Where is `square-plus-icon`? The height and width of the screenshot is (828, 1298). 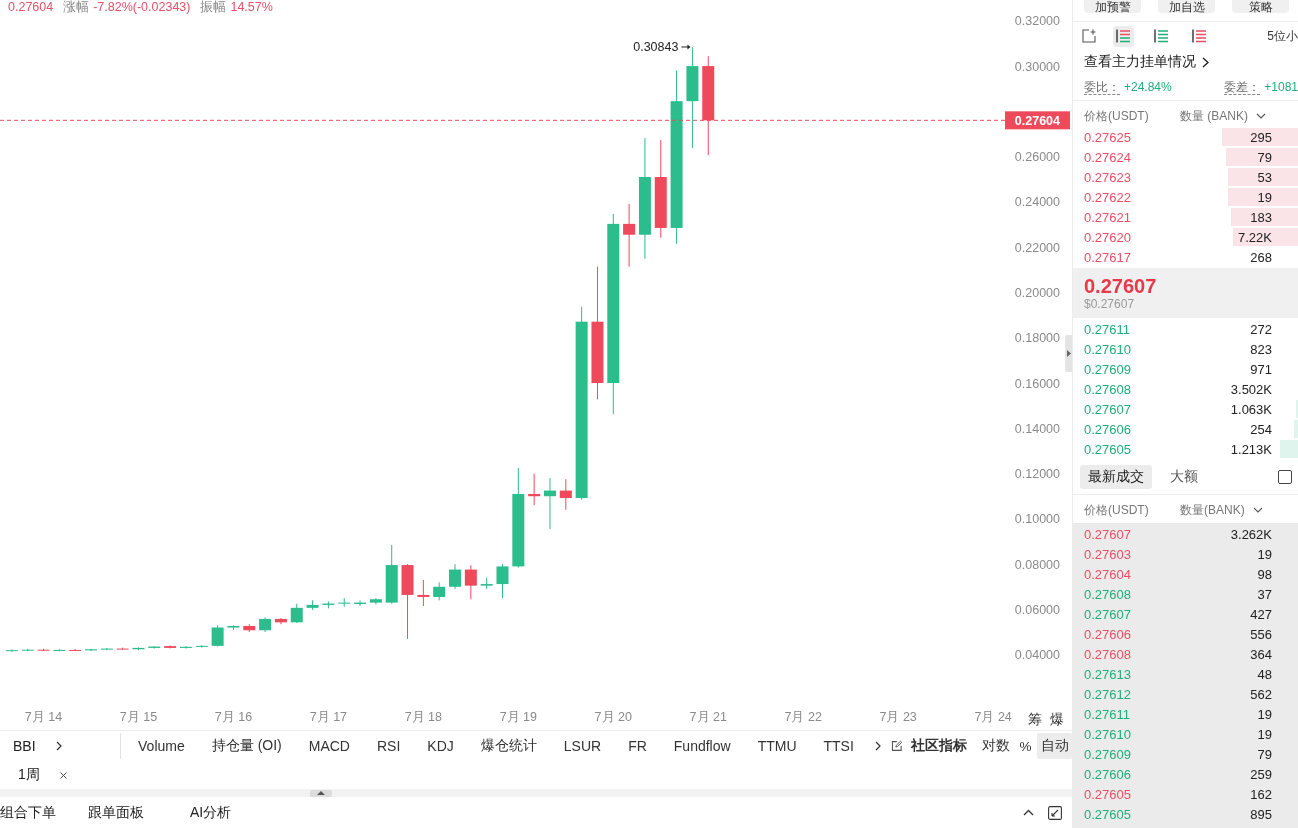 square-plus-icon is located at coordinates (1089, 36).